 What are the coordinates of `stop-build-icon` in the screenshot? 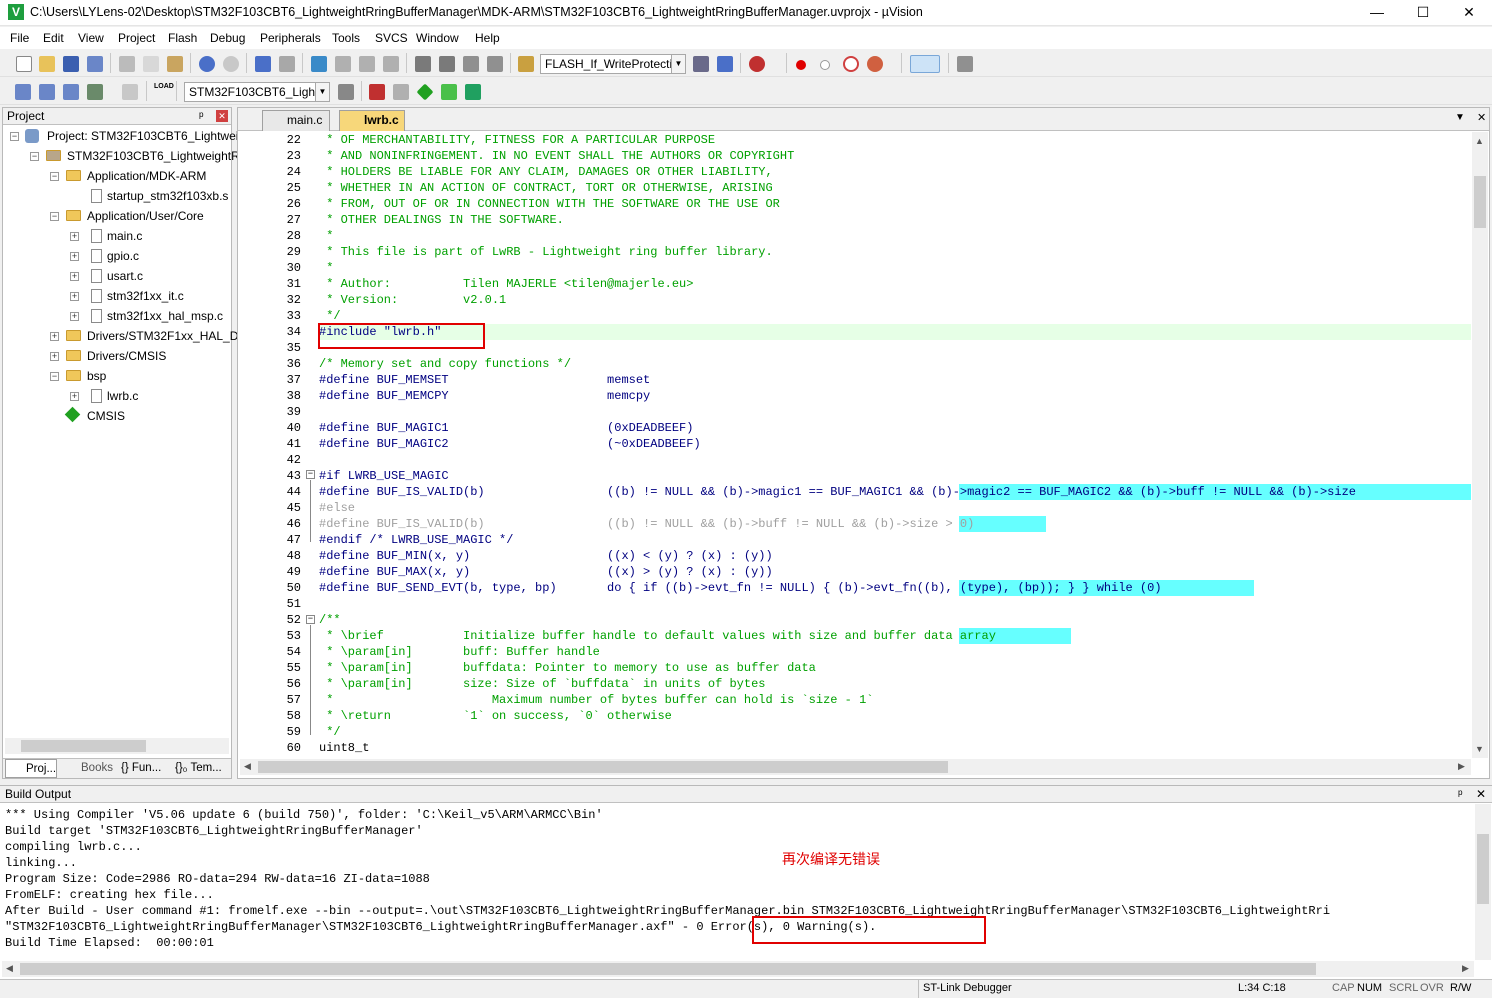 It's located at (130, 92).